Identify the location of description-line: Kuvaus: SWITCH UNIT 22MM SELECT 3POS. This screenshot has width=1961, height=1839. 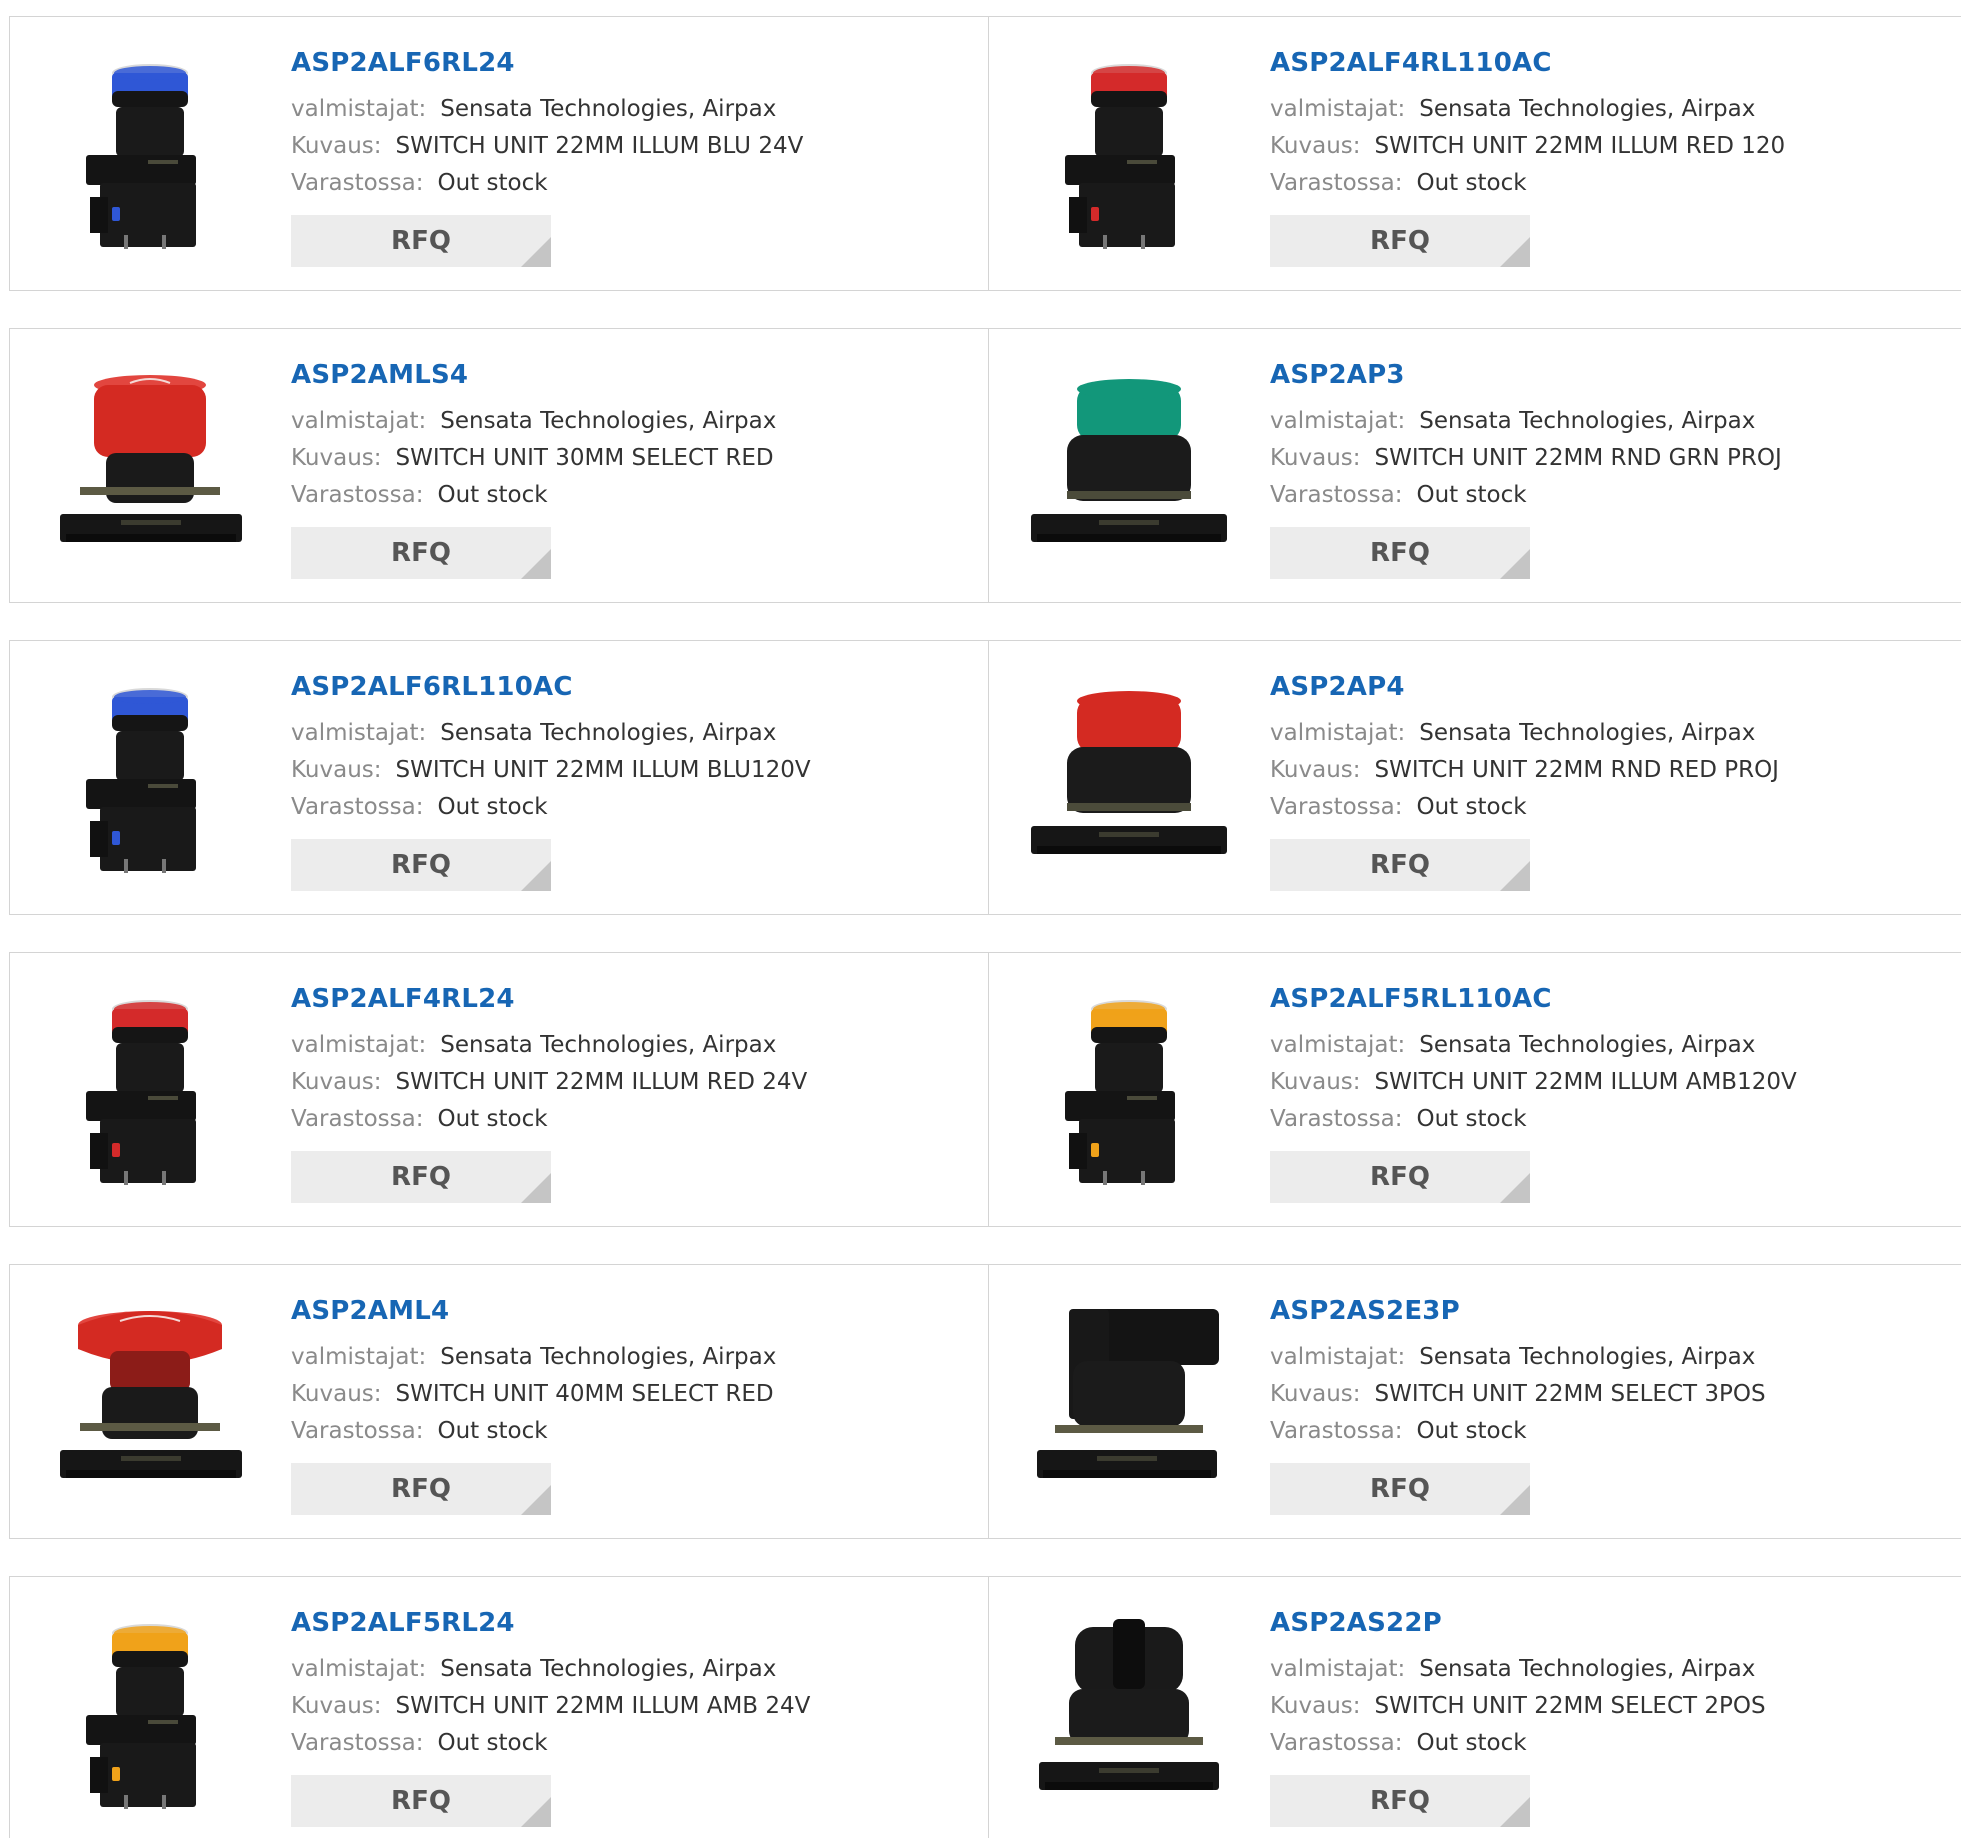
(1518, 1394).